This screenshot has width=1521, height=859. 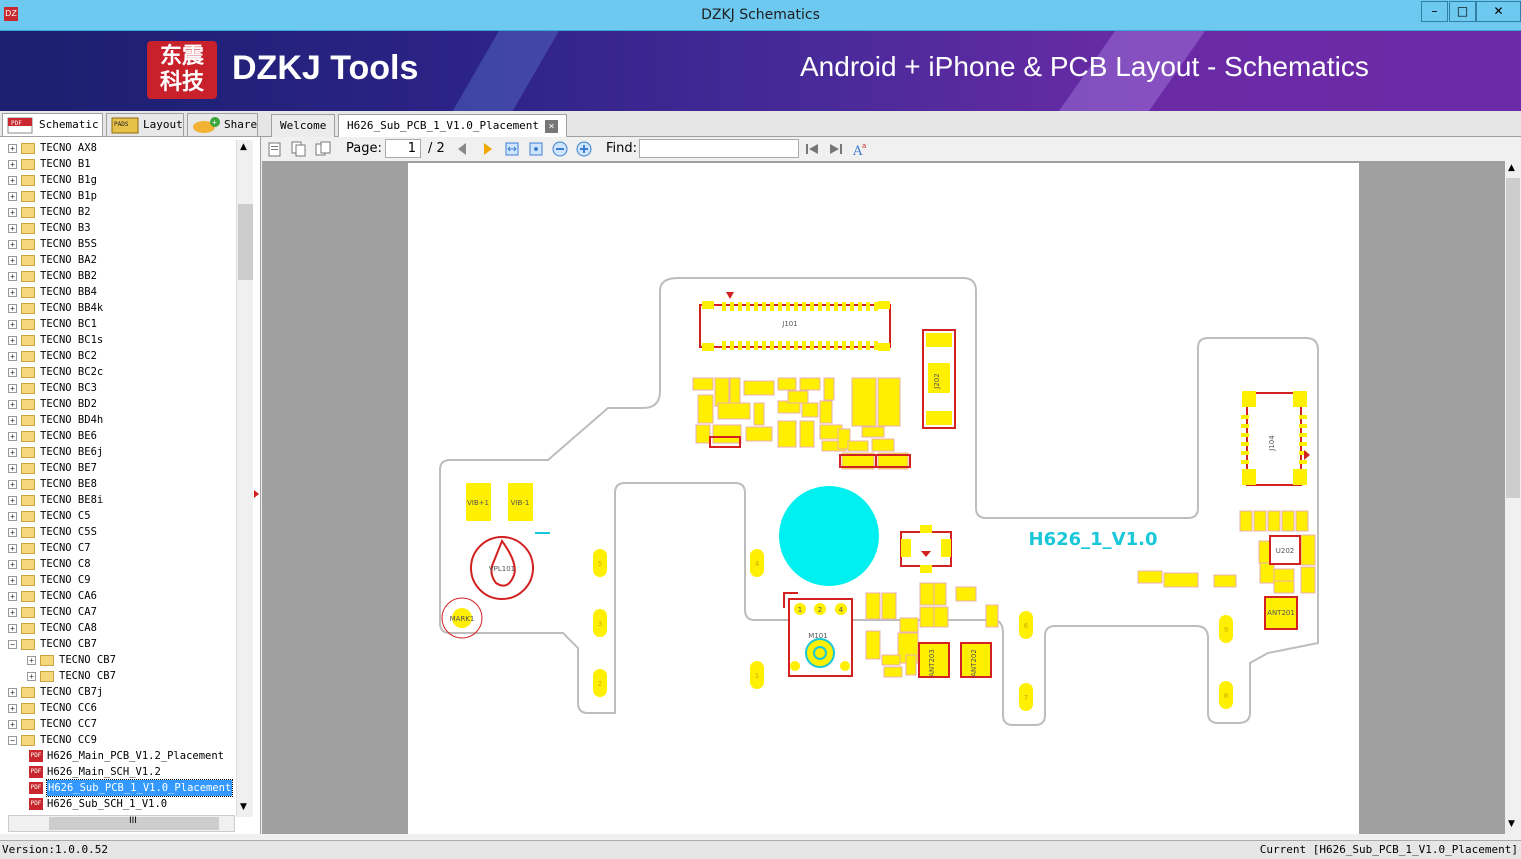 What do you see at coordinates (118, 164) in the screenshot?
I see `tree-folder-item: + TECNO B1` at bounding box center [118, 164].